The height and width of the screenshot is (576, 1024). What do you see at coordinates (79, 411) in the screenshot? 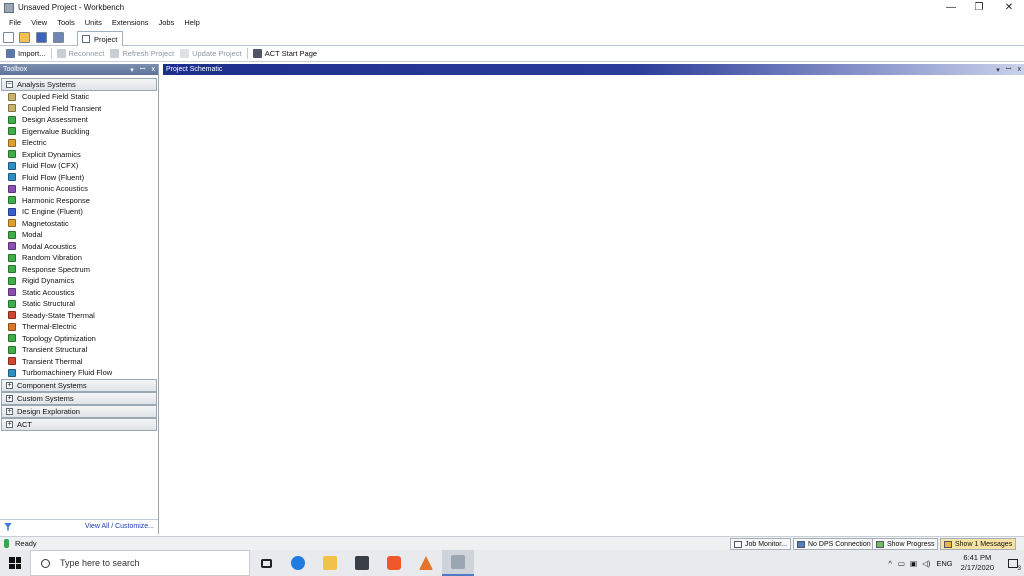
I see `toolbox-group: + Design Exploration` at bounding box center [79, 411].